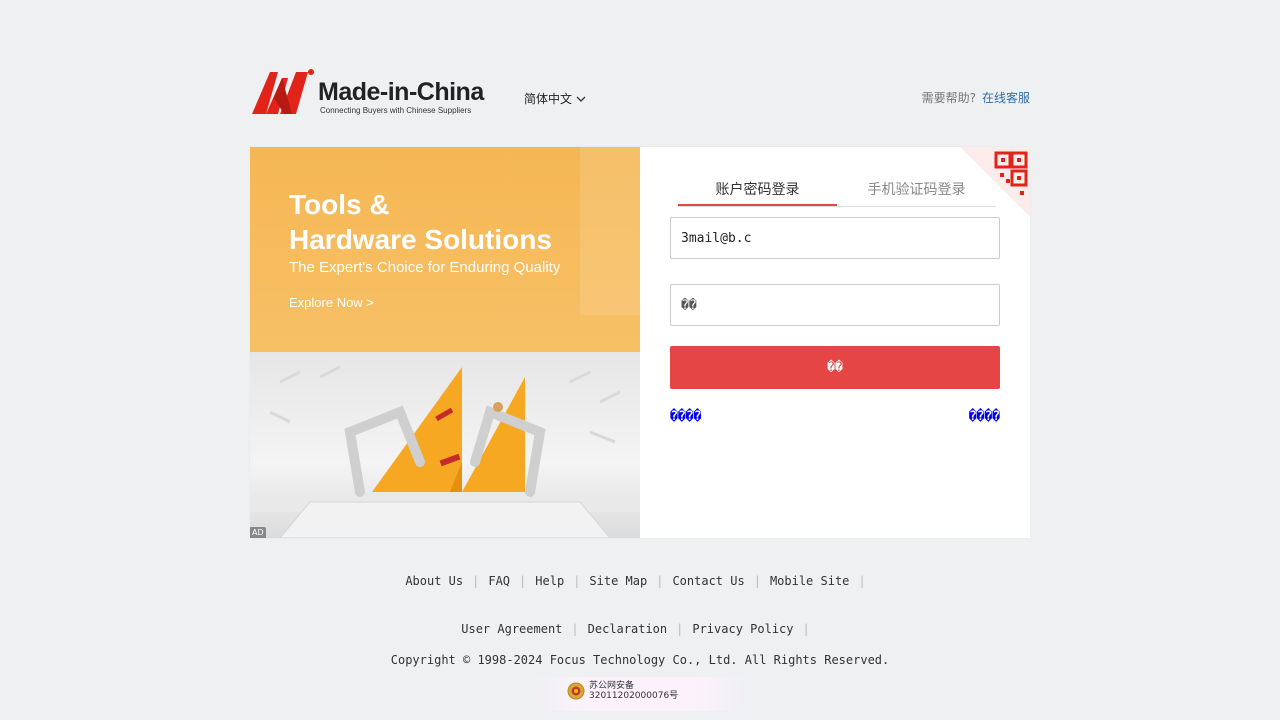 This screenshot has height=720, width=1280. What do you see at coordinates (685, 416) in the screenshot?
I see `forgot-password-link: ����` at bounding box center [685, 416].